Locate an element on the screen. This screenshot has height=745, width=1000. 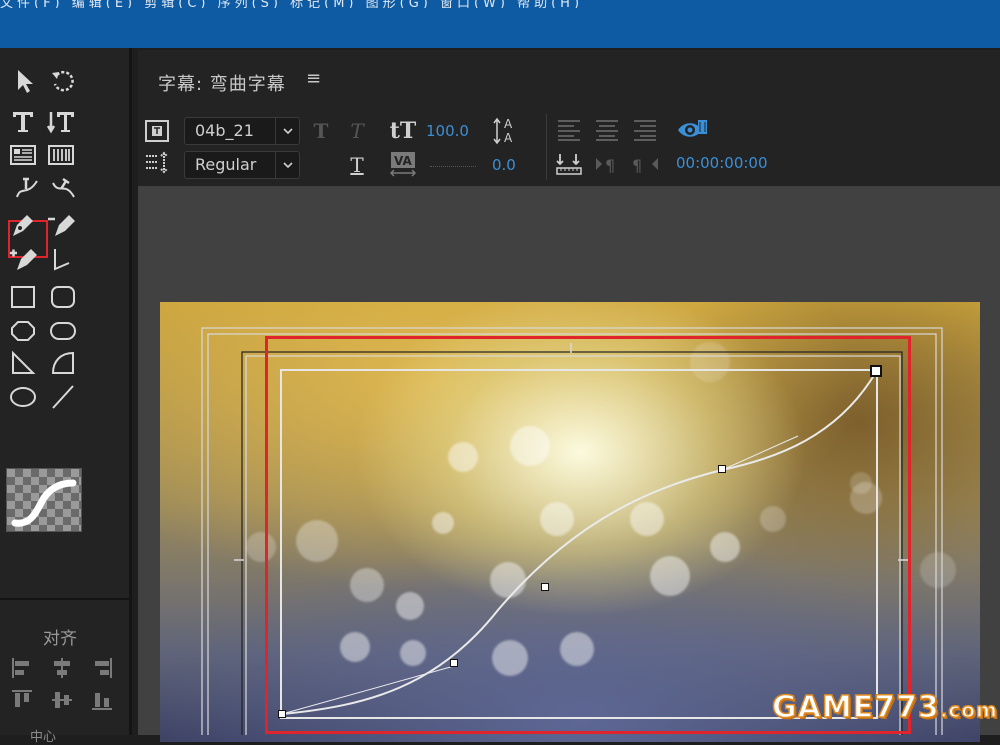
align-text-right-icon is located at coordinates (645, 130).